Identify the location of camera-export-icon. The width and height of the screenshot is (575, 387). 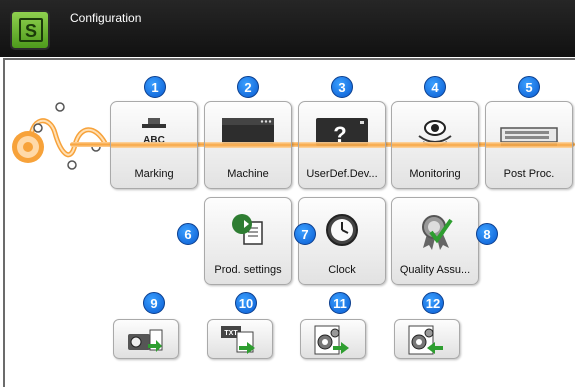
(145, 340).